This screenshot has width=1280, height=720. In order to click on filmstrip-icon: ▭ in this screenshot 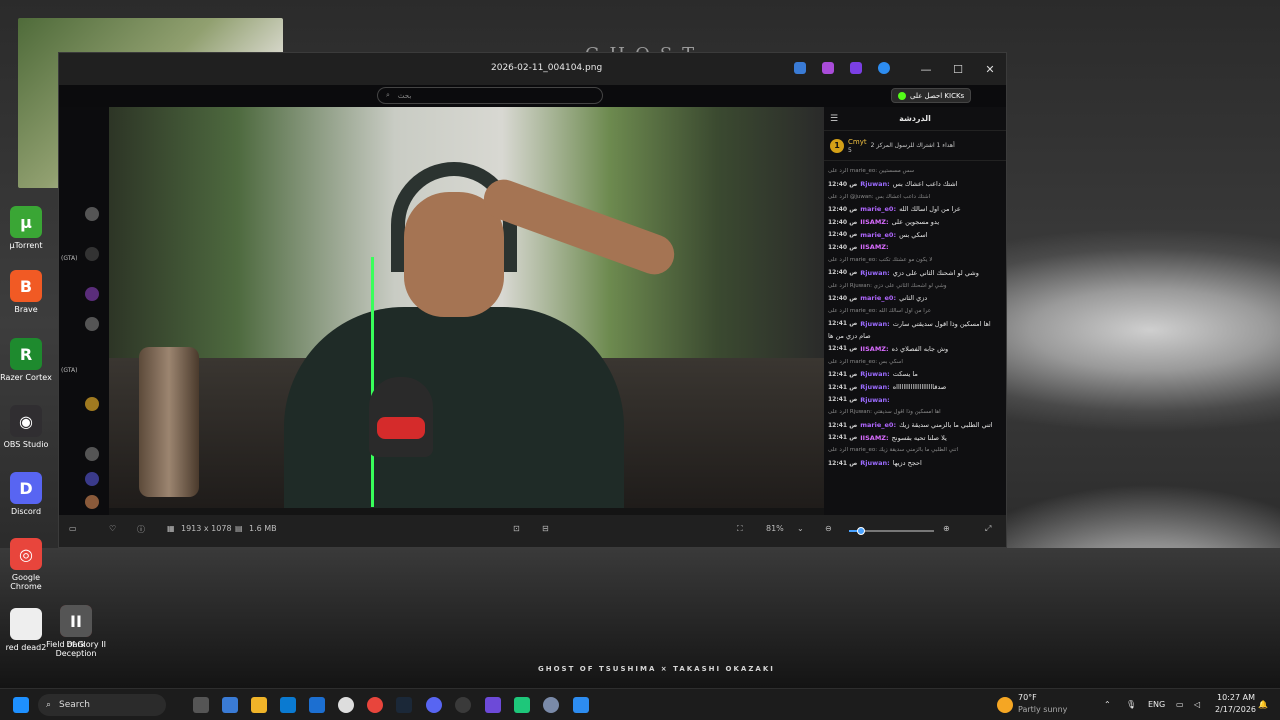, I will do `click(73, 528)`.